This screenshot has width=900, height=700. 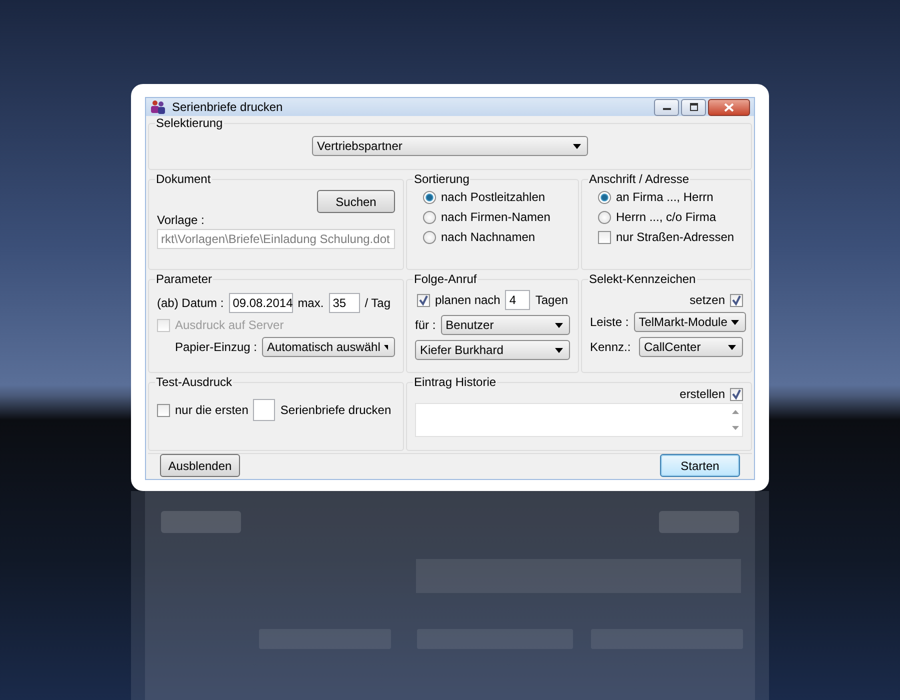 What do you see at coordinates (735, 428) in the screenshot?
I see `scroll-down-icon` at bounding box center [735, 428].